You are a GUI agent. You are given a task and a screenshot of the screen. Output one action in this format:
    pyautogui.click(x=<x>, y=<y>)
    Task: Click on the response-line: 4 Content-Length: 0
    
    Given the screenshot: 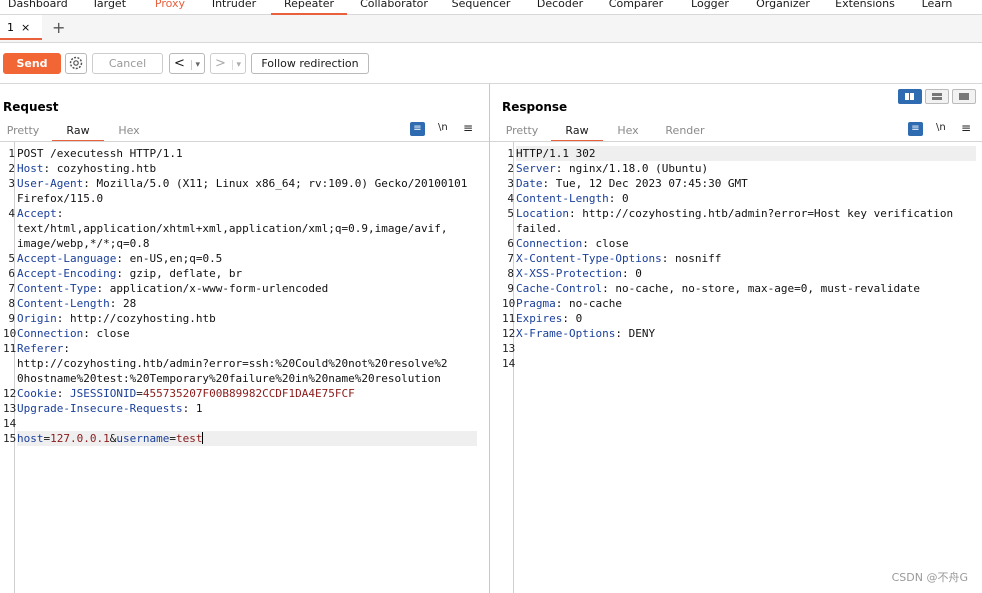 What is the action you would take?
    pyautogui.click(x=741, y=198)
    